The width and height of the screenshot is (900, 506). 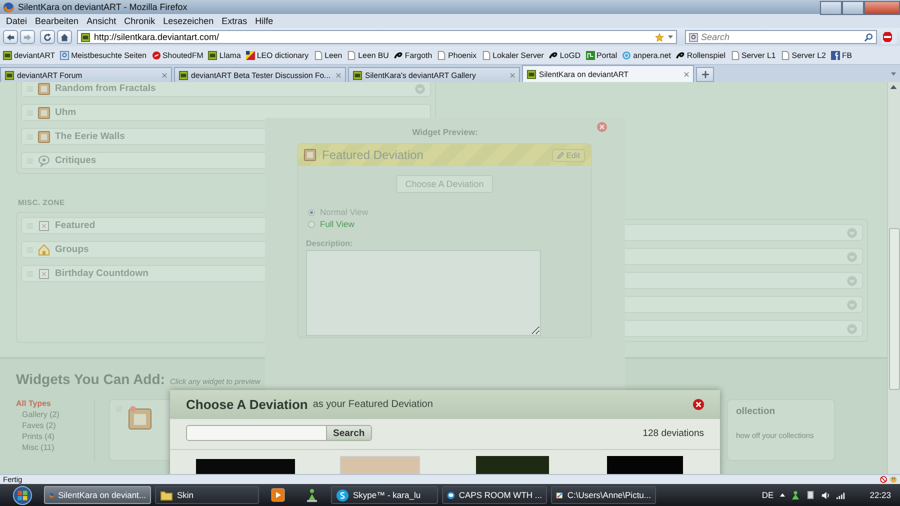 I want to click on search-engine-icon, so click(x=693, y=37).